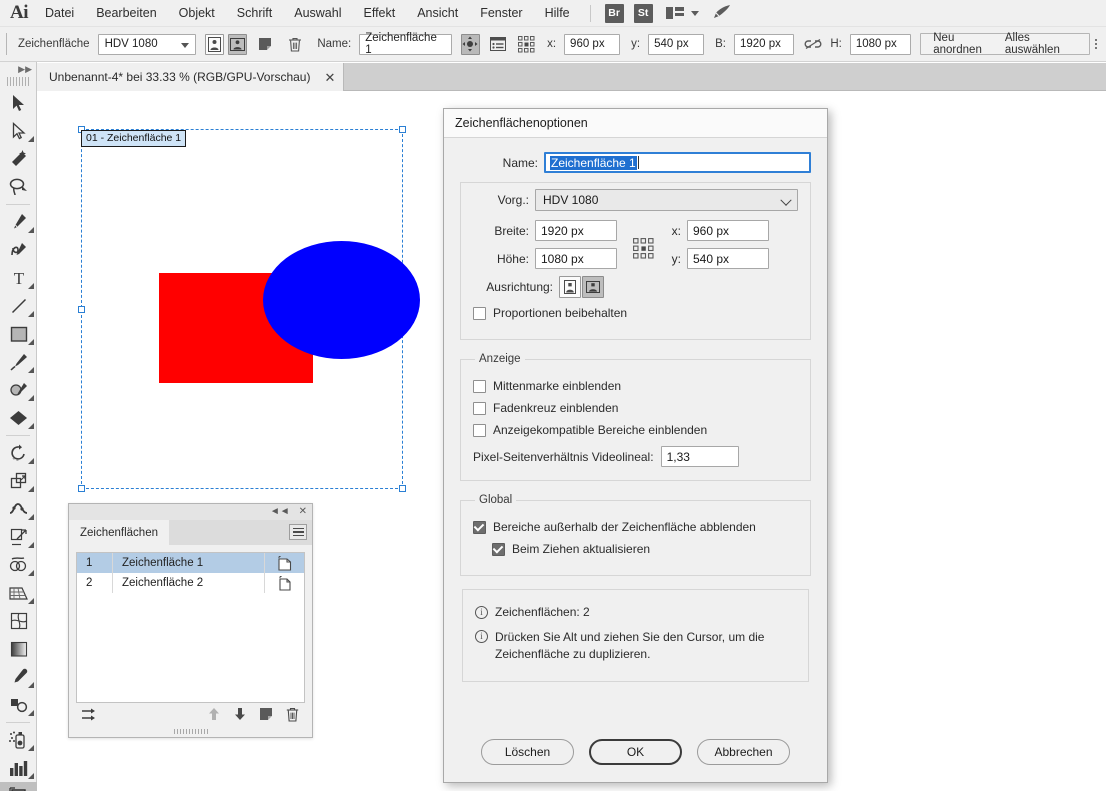 Image resolution: width=1106 pixels, height=791 pixels. Describe the element at coordinates (18, 159) in the screenshot. I see `magic-wand-tool-icon` at that location.